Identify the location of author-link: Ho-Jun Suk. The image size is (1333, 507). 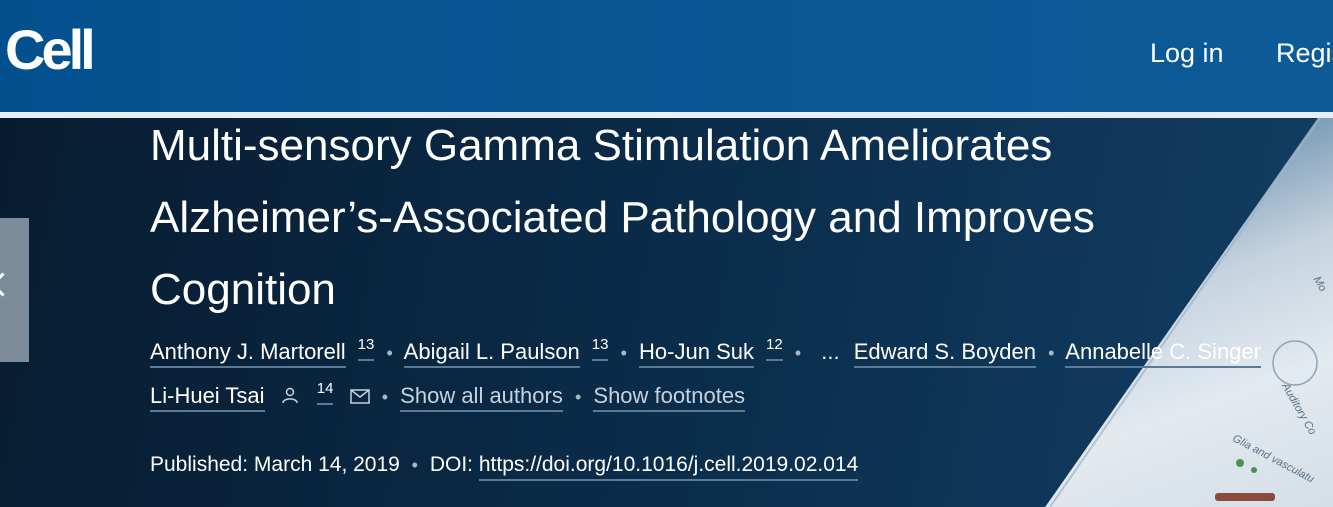
(696, 353).